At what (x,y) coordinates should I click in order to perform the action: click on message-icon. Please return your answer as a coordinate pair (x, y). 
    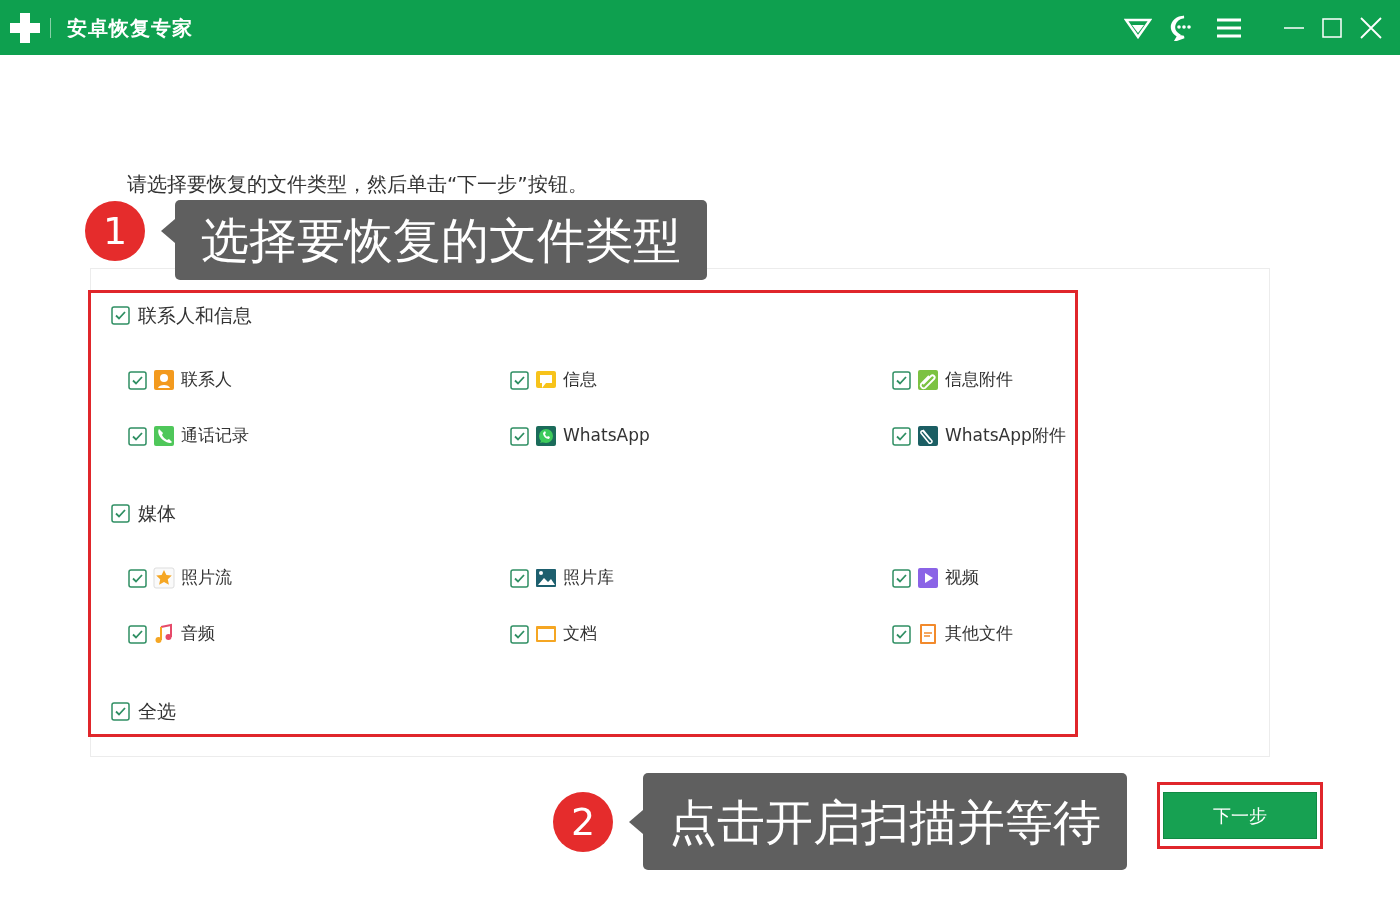
    Looking at the image, I should click on (546, 380).